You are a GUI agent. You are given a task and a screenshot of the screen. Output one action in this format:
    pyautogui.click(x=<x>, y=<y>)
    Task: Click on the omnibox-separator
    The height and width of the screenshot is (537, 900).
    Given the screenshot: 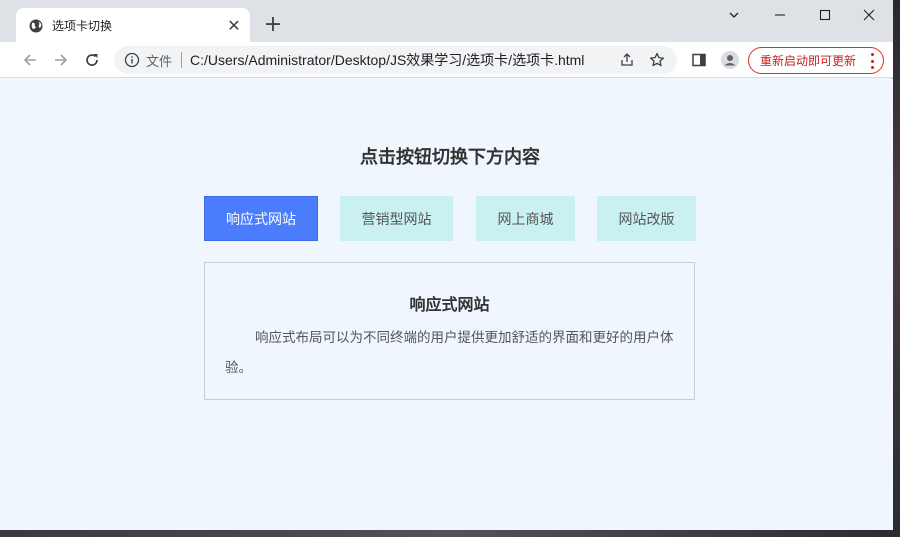 What is the action you would take?
    pyautogui.click(x=182, y=60)
    